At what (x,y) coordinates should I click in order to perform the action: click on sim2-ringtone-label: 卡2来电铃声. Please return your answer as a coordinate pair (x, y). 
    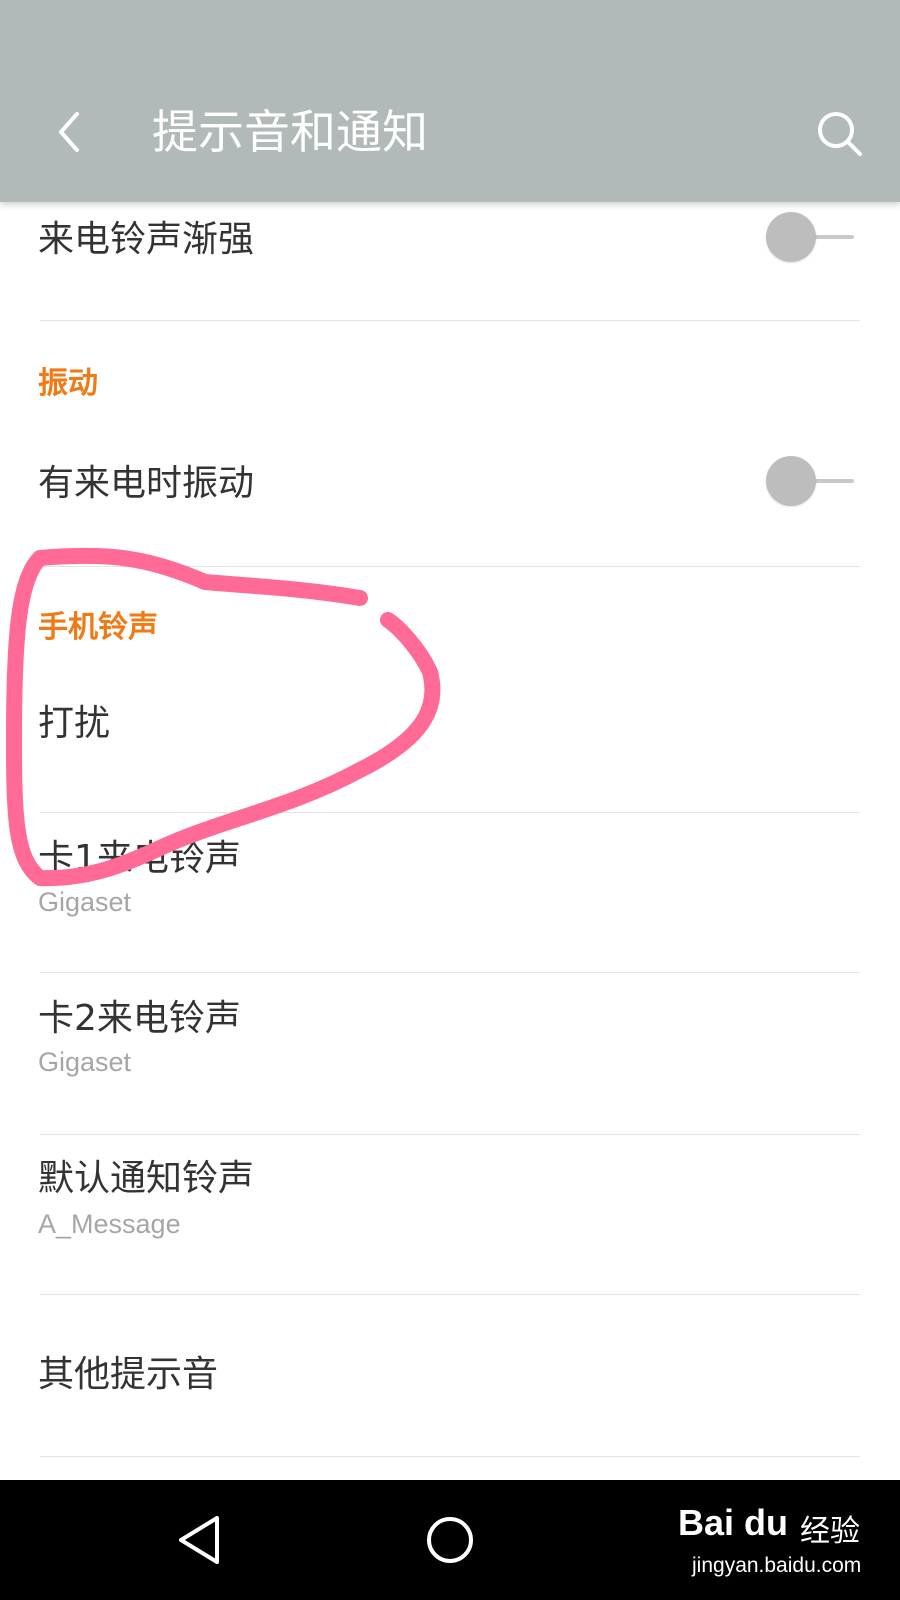
    Looking at the image, I should click on (139, 1018).